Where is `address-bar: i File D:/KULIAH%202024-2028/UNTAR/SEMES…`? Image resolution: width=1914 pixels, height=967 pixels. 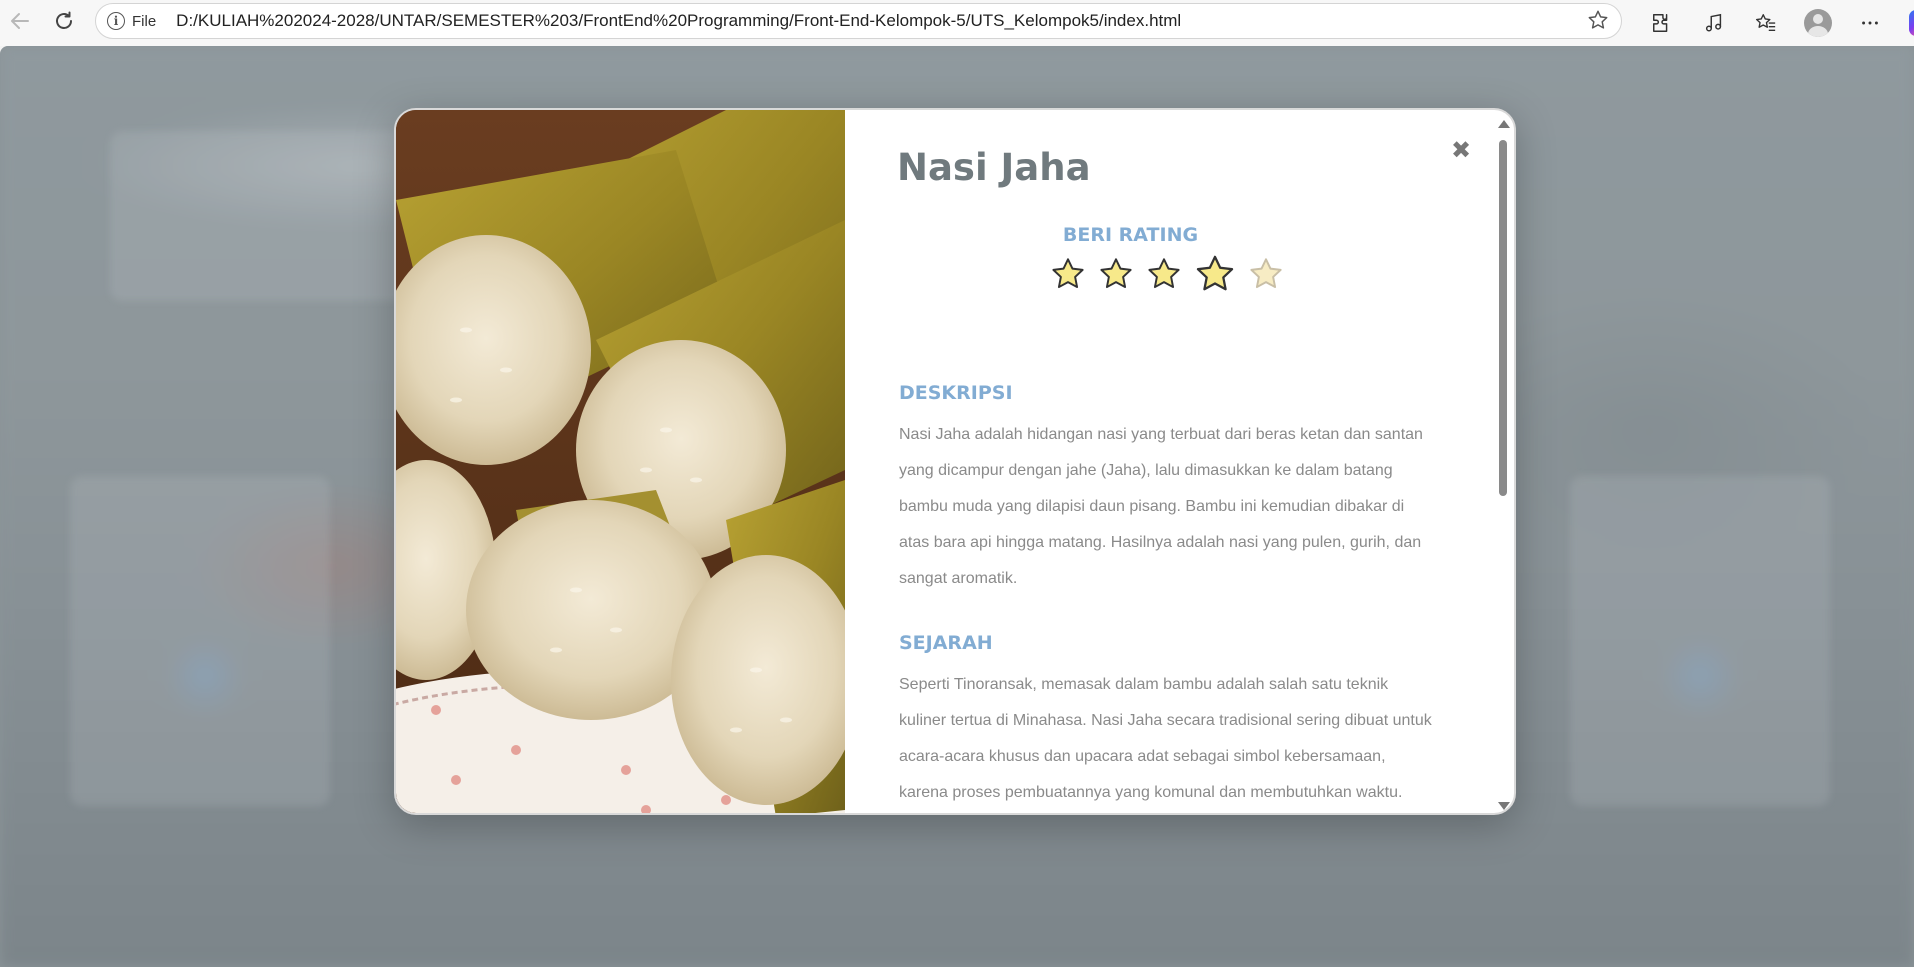 address-bar: i File D:/KULIAH%202024-2028/UNTAR/SEMES… is located at coordinates (858, 21).